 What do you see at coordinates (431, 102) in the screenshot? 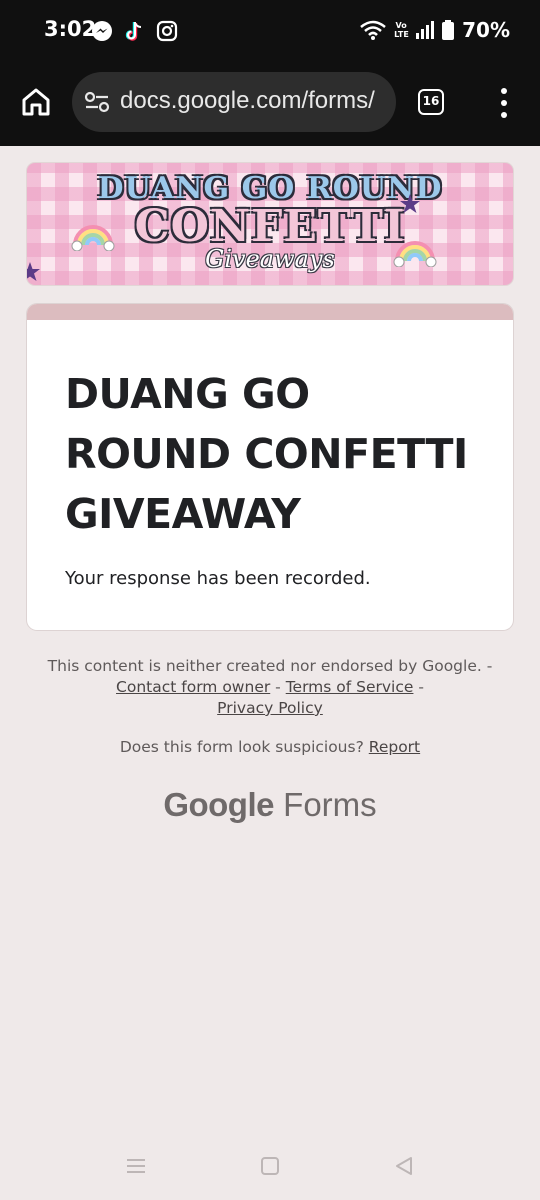
I see `tab-switcher-button: 16` at bounding box center [431, 102].